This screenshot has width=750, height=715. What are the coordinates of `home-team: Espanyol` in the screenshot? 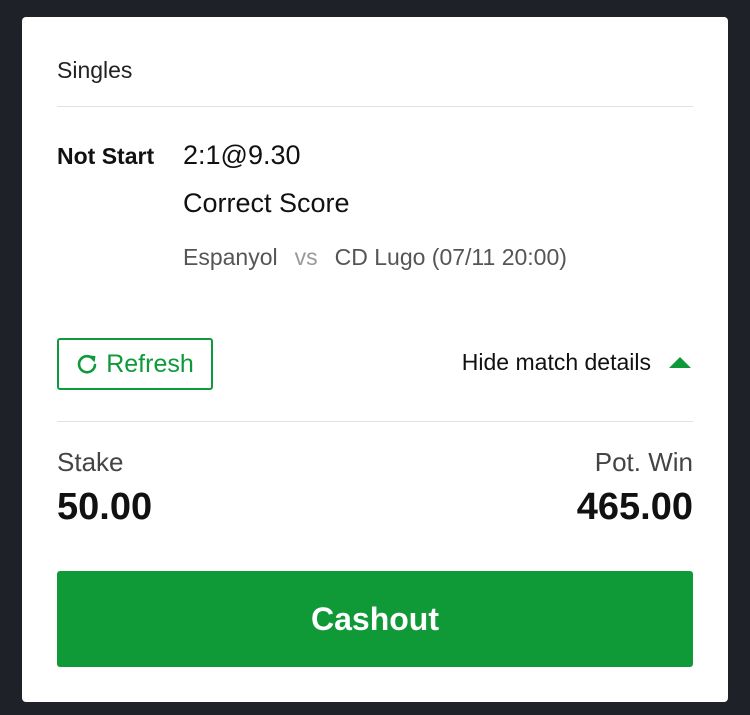 It's located at (230, 257).